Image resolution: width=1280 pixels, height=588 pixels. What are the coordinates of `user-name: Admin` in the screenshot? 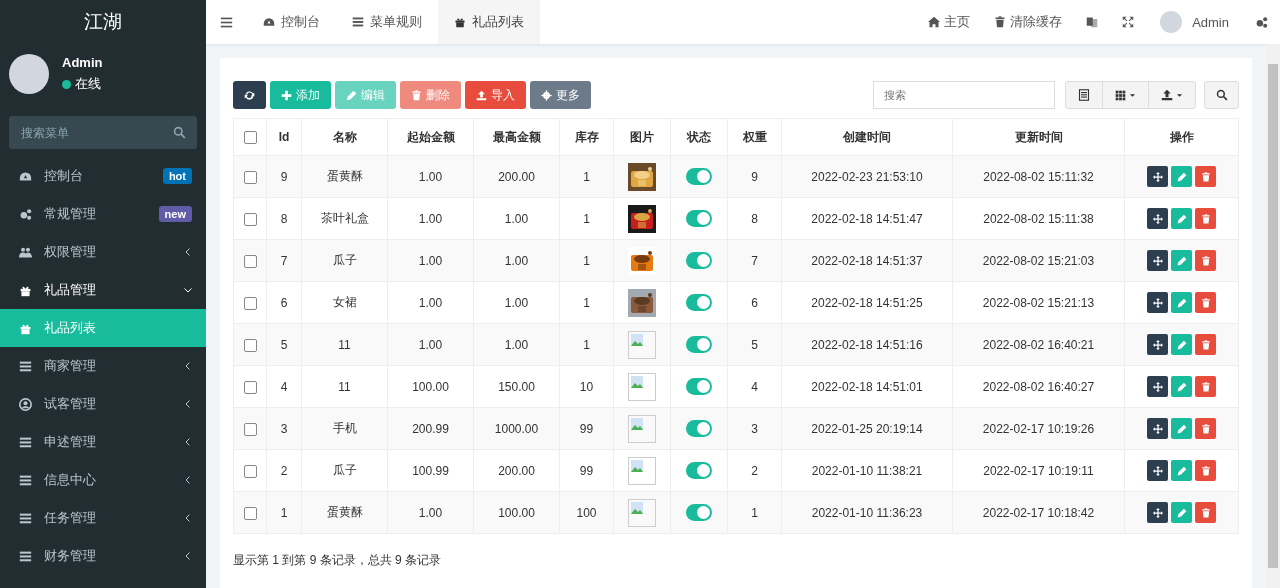 It's located at (1210, 22).